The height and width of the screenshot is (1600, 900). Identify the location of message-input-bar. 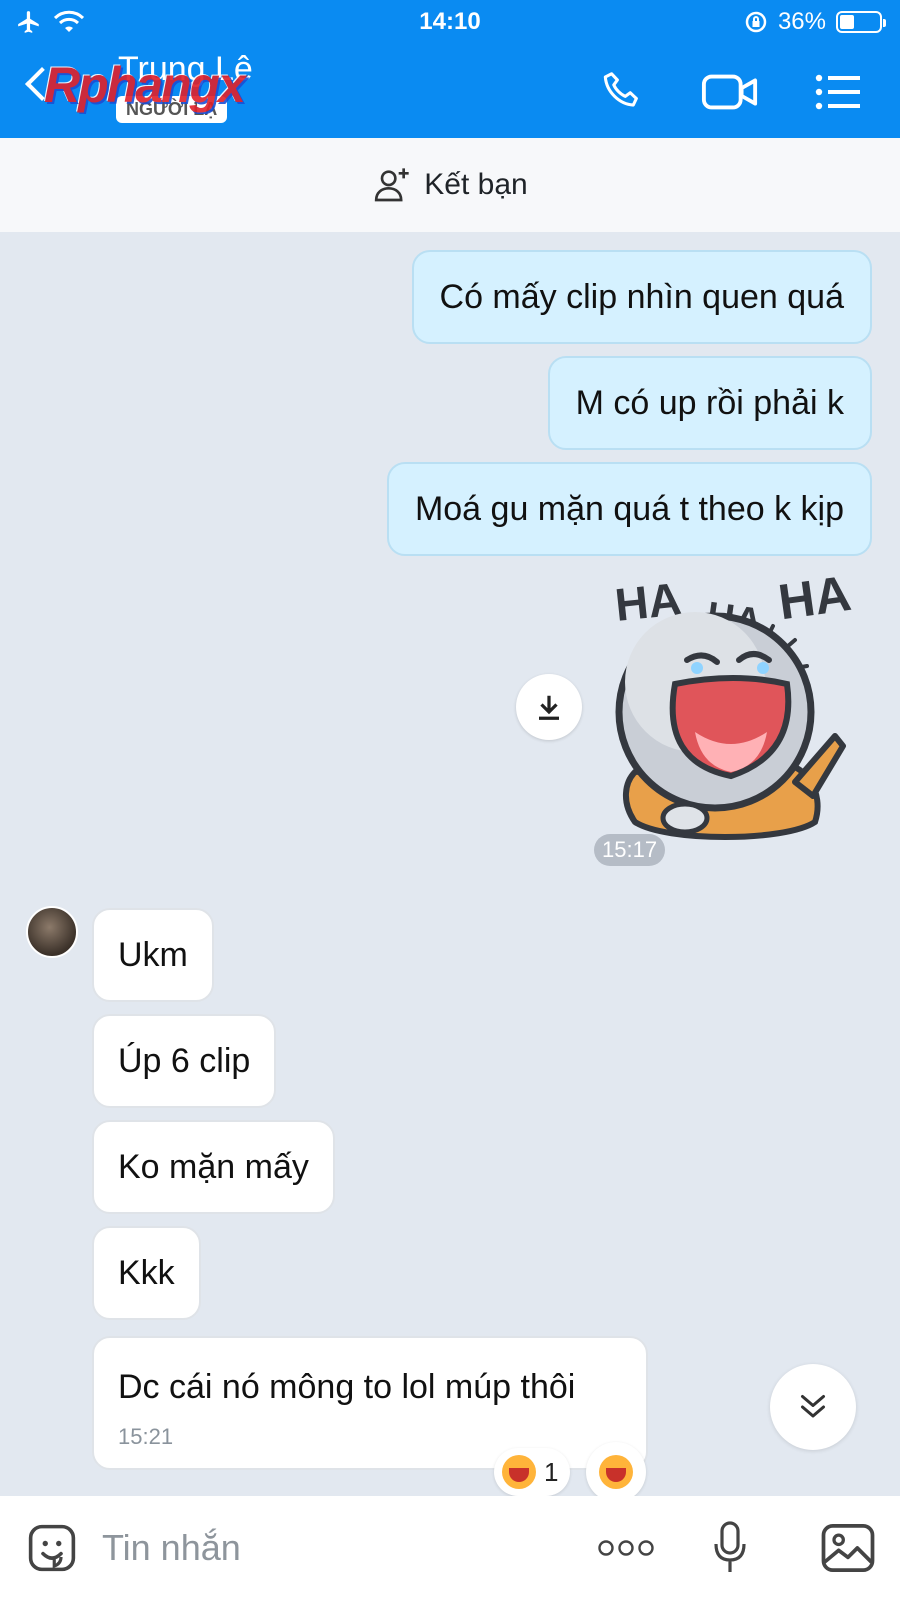
(450, 1548).